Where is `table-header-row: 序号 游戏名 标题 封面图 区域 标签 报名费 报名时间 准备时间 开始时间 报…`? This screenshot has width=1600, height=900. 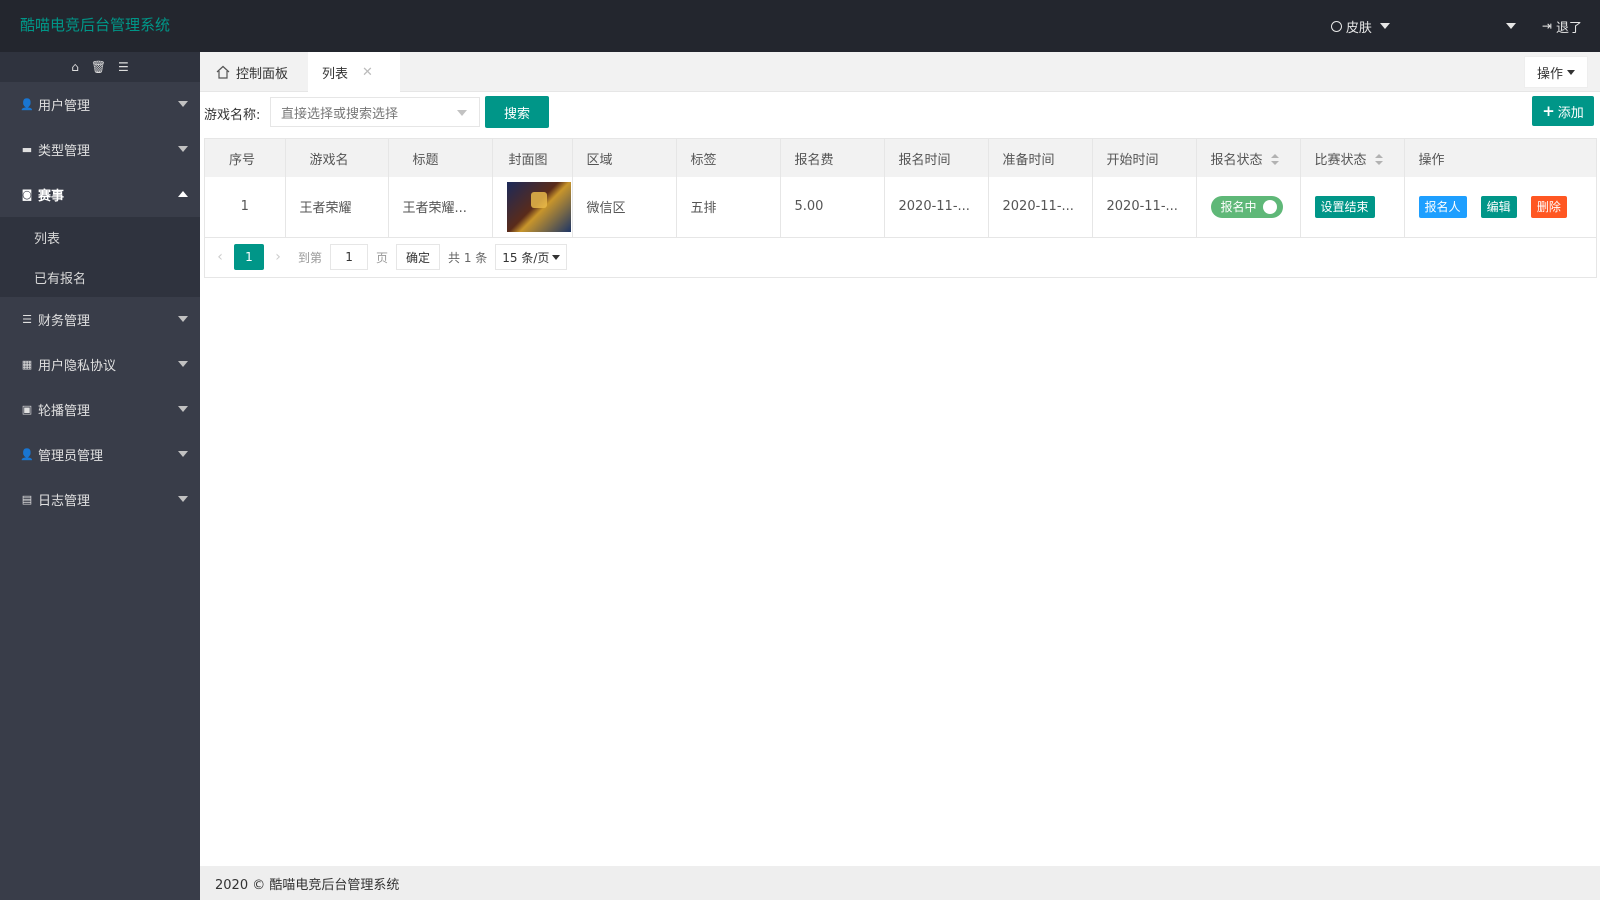 table-header-row: 序号 游戏名 标题 封面图 区域 标签 报名费 报名时间 准备时间 开始时间 报… is located at coordinates (900, 158).